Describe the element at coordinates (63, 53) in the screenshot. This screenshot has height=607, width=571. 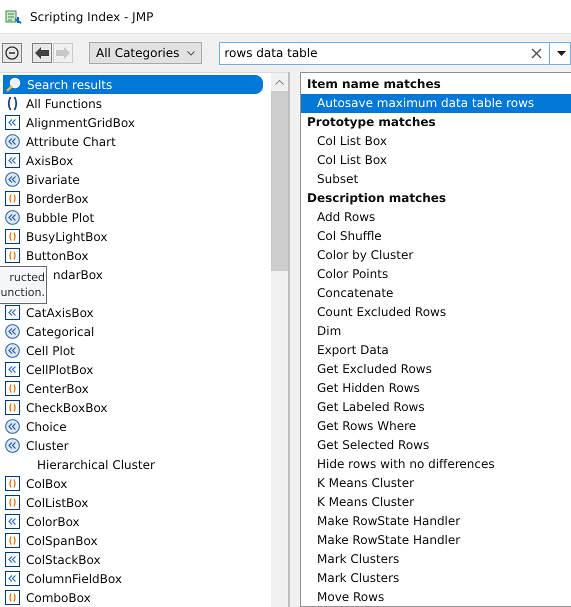
I see `right-arrow-icon` at that location.